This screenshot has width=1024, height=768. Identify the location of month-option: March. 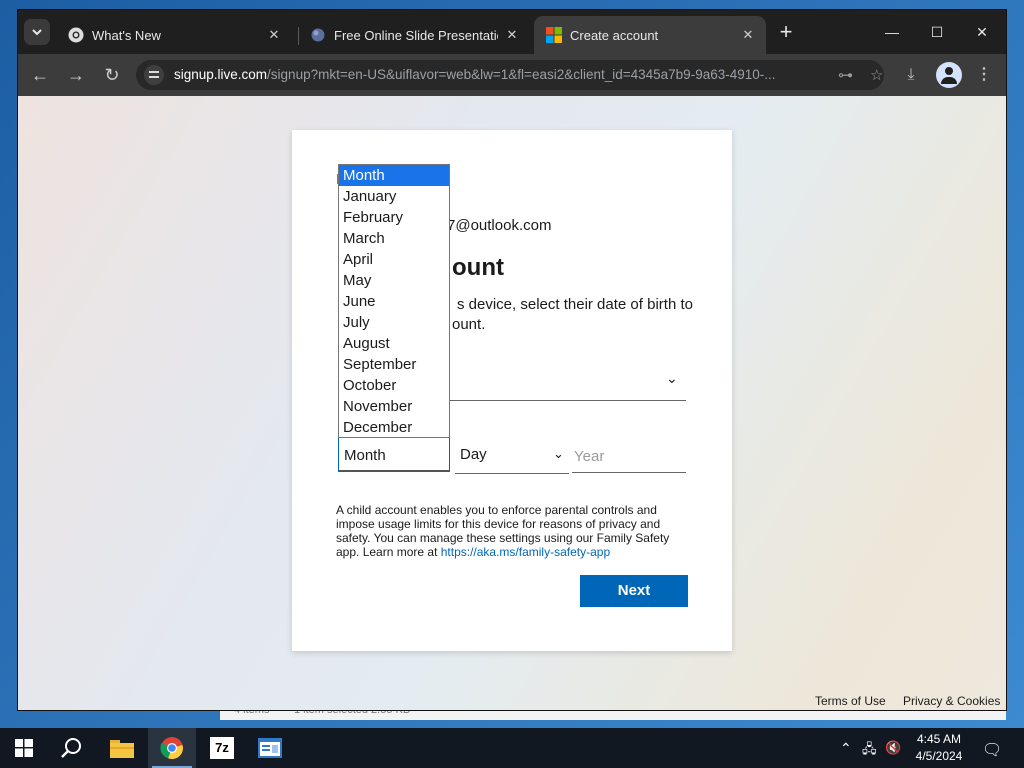
(394, 238).